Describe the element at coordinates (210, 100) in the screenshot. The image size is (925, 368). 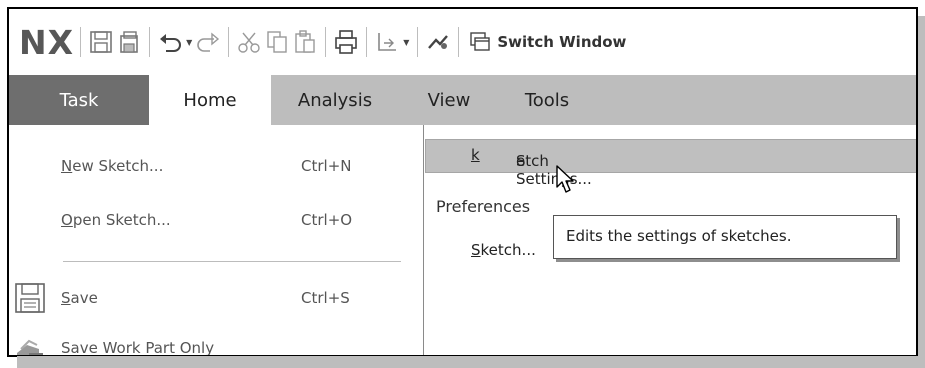
I see `tab-home: Home` at that location.